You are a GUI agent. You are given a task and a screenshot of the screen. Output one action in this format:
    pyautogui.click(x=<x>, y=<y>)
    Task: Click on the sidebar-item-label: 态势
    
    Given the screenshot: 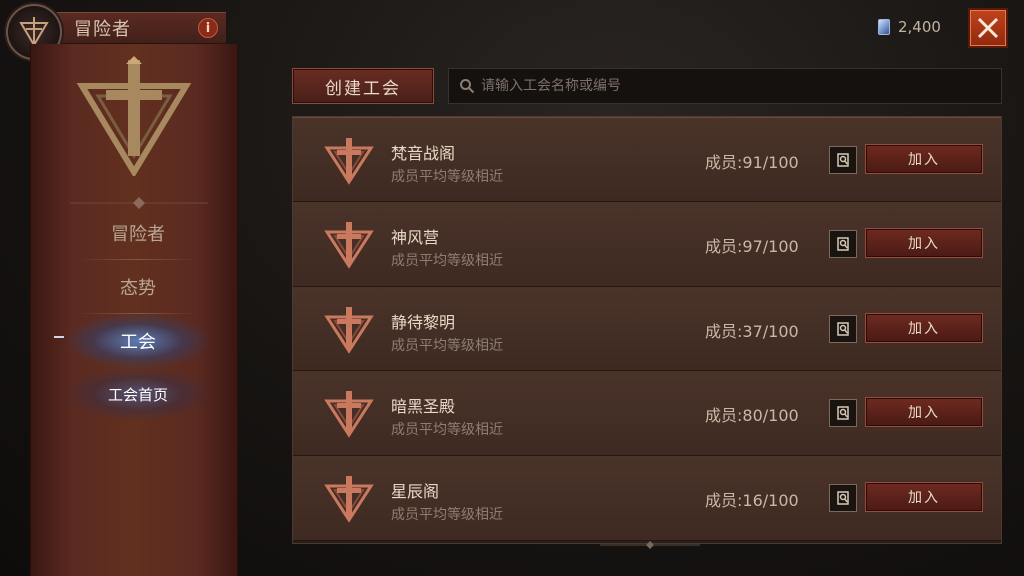 What is the action you would take?
    pyautogui.click(x=138, y=288)
    